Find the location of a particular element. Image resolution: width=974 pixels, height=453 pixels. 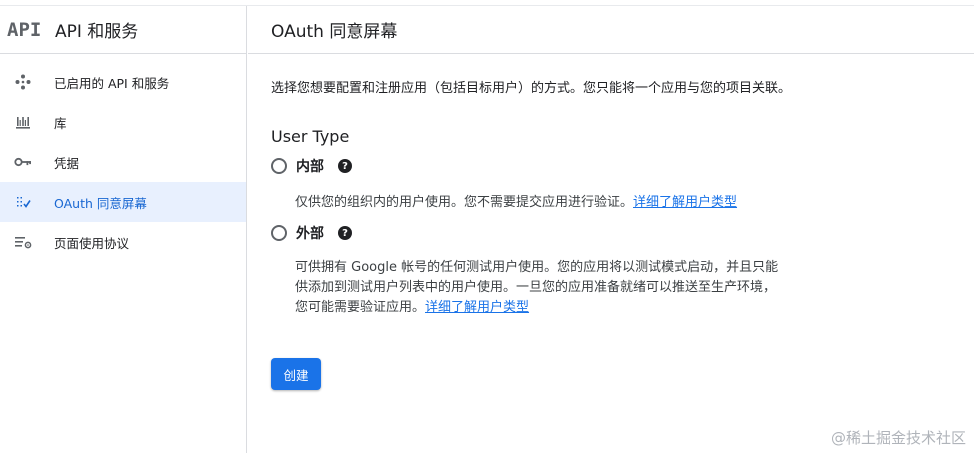

external-option: 外部 ? is located at coordinates (622, 233).